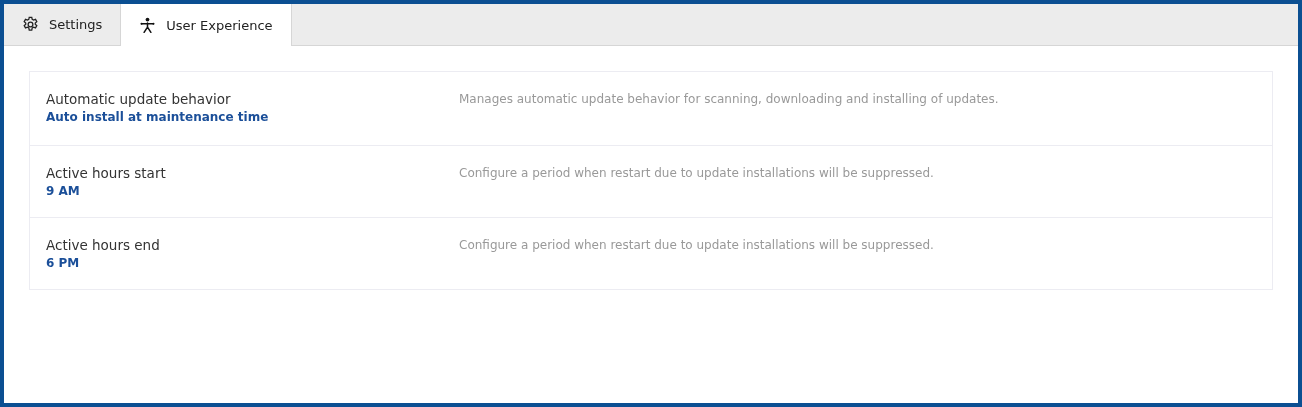  What do you see at coordinates (139, 99) in the screenshot?
I see `setting-name: Automatic update behavior` at bounding box center [139, 99].